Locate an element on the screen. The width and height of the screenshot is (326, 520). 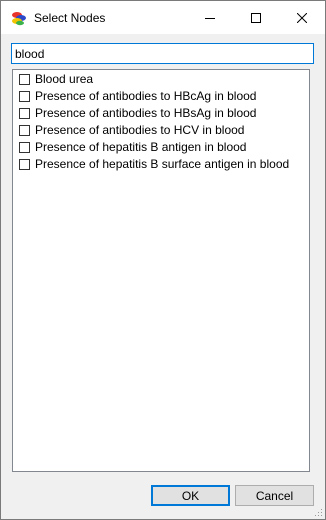
title-bar: Select Nodes is located at coordinates (163, 17).